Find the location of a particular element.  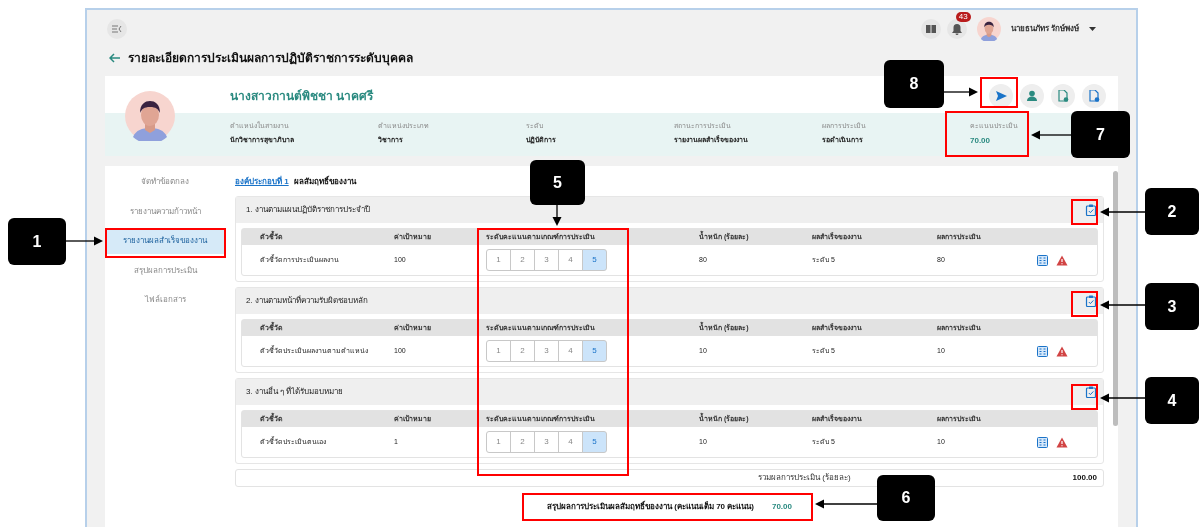

callout-number: 8 is located at coordinates (914, 84).